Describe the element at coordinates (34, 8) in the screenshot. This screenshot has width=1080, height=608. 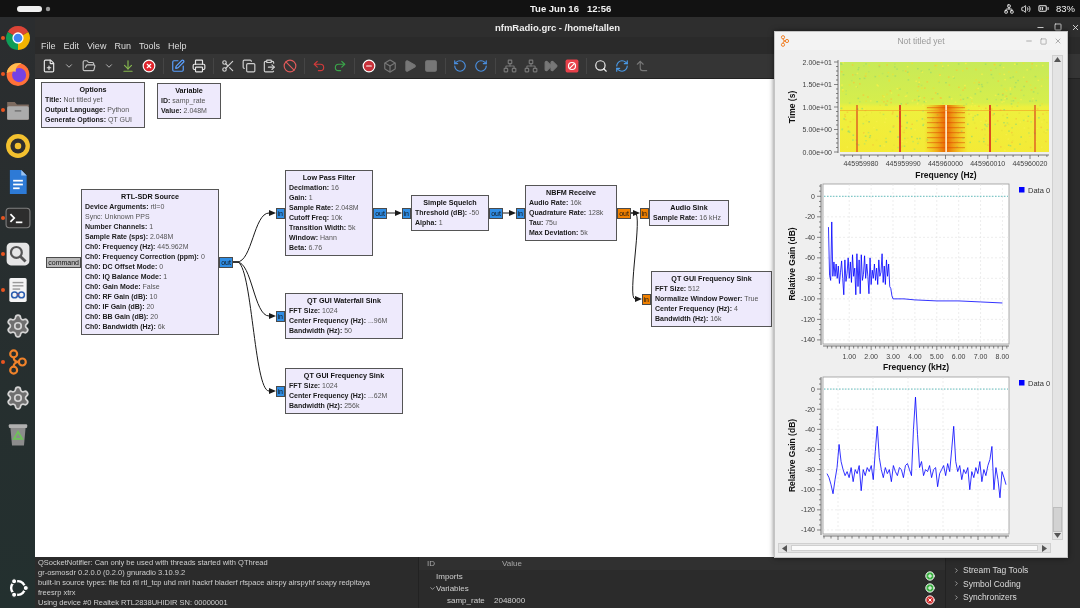
I see `workspace-indicator-icon` at that location.